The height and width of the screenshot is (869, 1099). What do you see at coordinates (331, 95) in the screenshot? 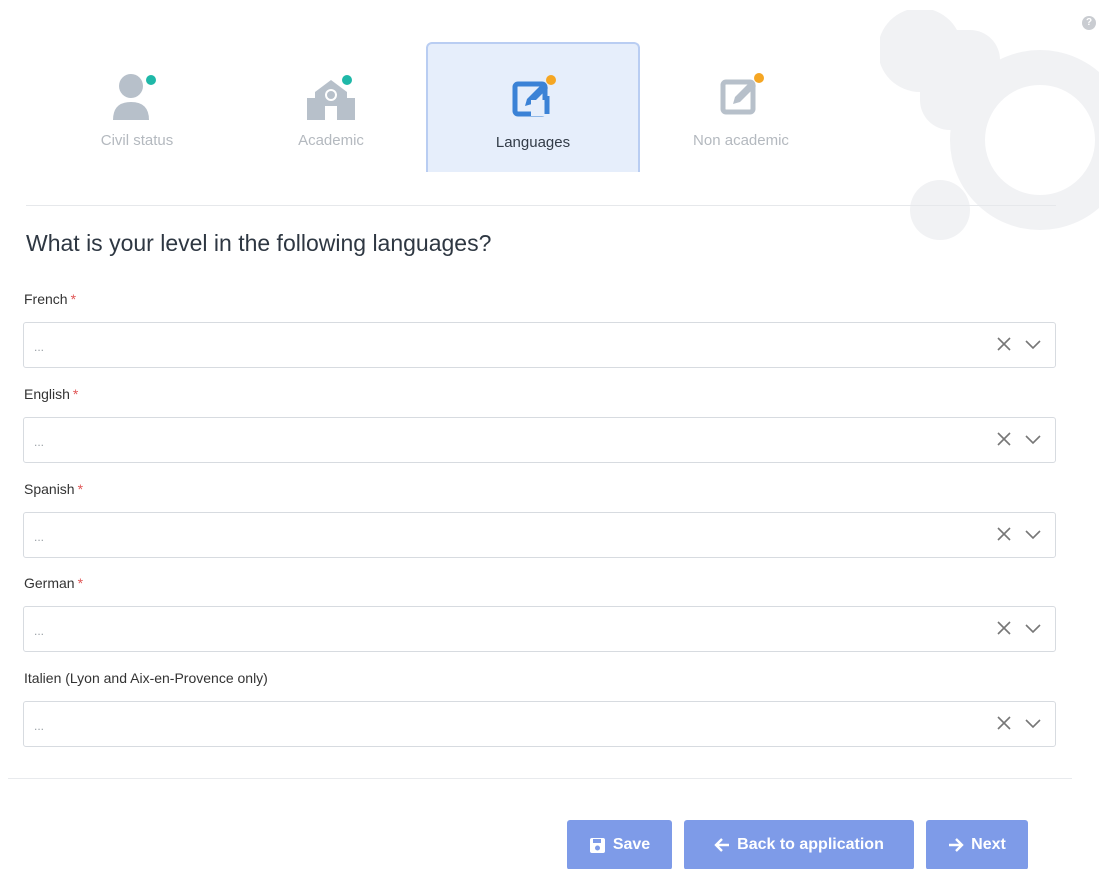
I see `school-icon` at bounding box center [331, 95].